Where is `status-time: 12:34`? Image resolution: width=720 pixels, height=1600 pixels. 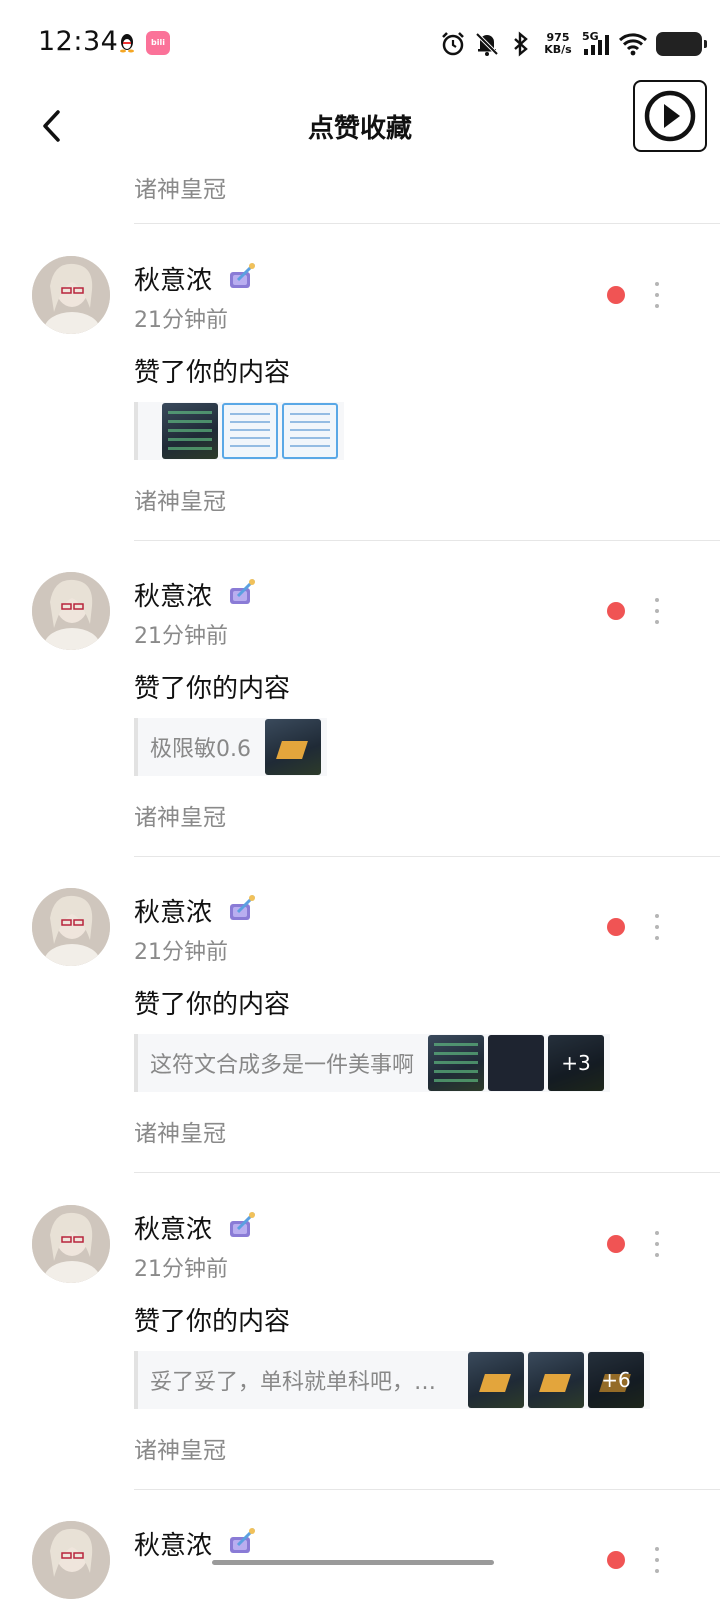 status-time: 12:34 is located at coordinates (78, 41).